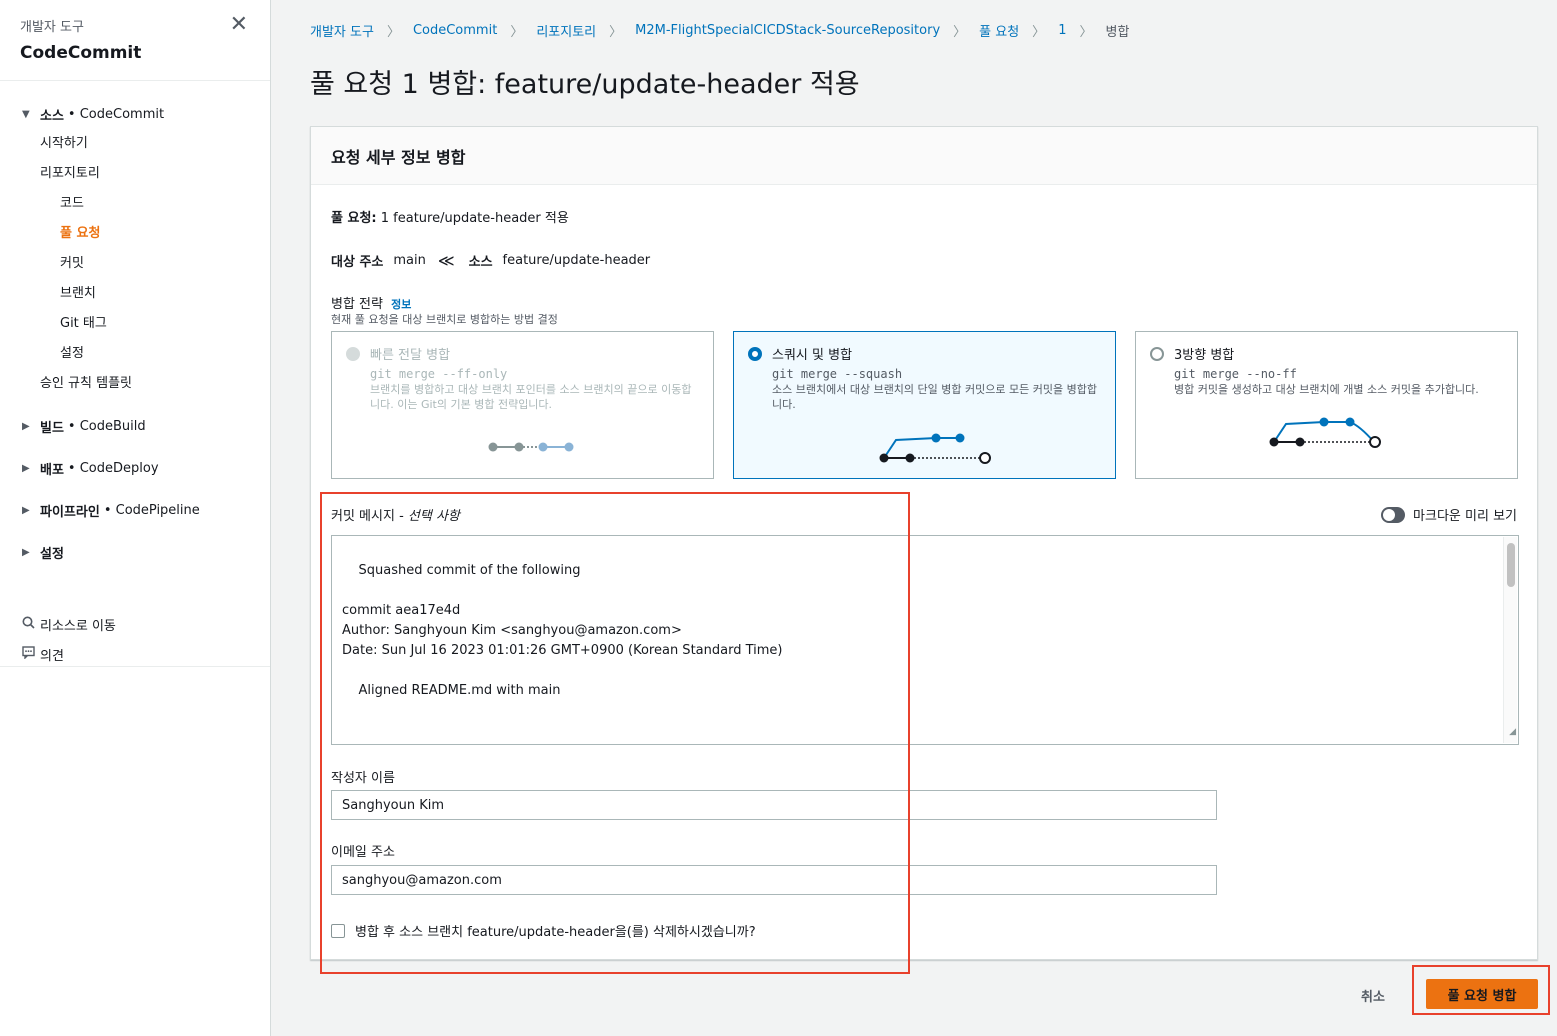 The image size is (1557, 1036). What do you see at coordinates (135, 40) in the screenshot?
I see `sidebar-header: 개발자 도구 CodeCommit ✕` at bounding box center [135, 40].